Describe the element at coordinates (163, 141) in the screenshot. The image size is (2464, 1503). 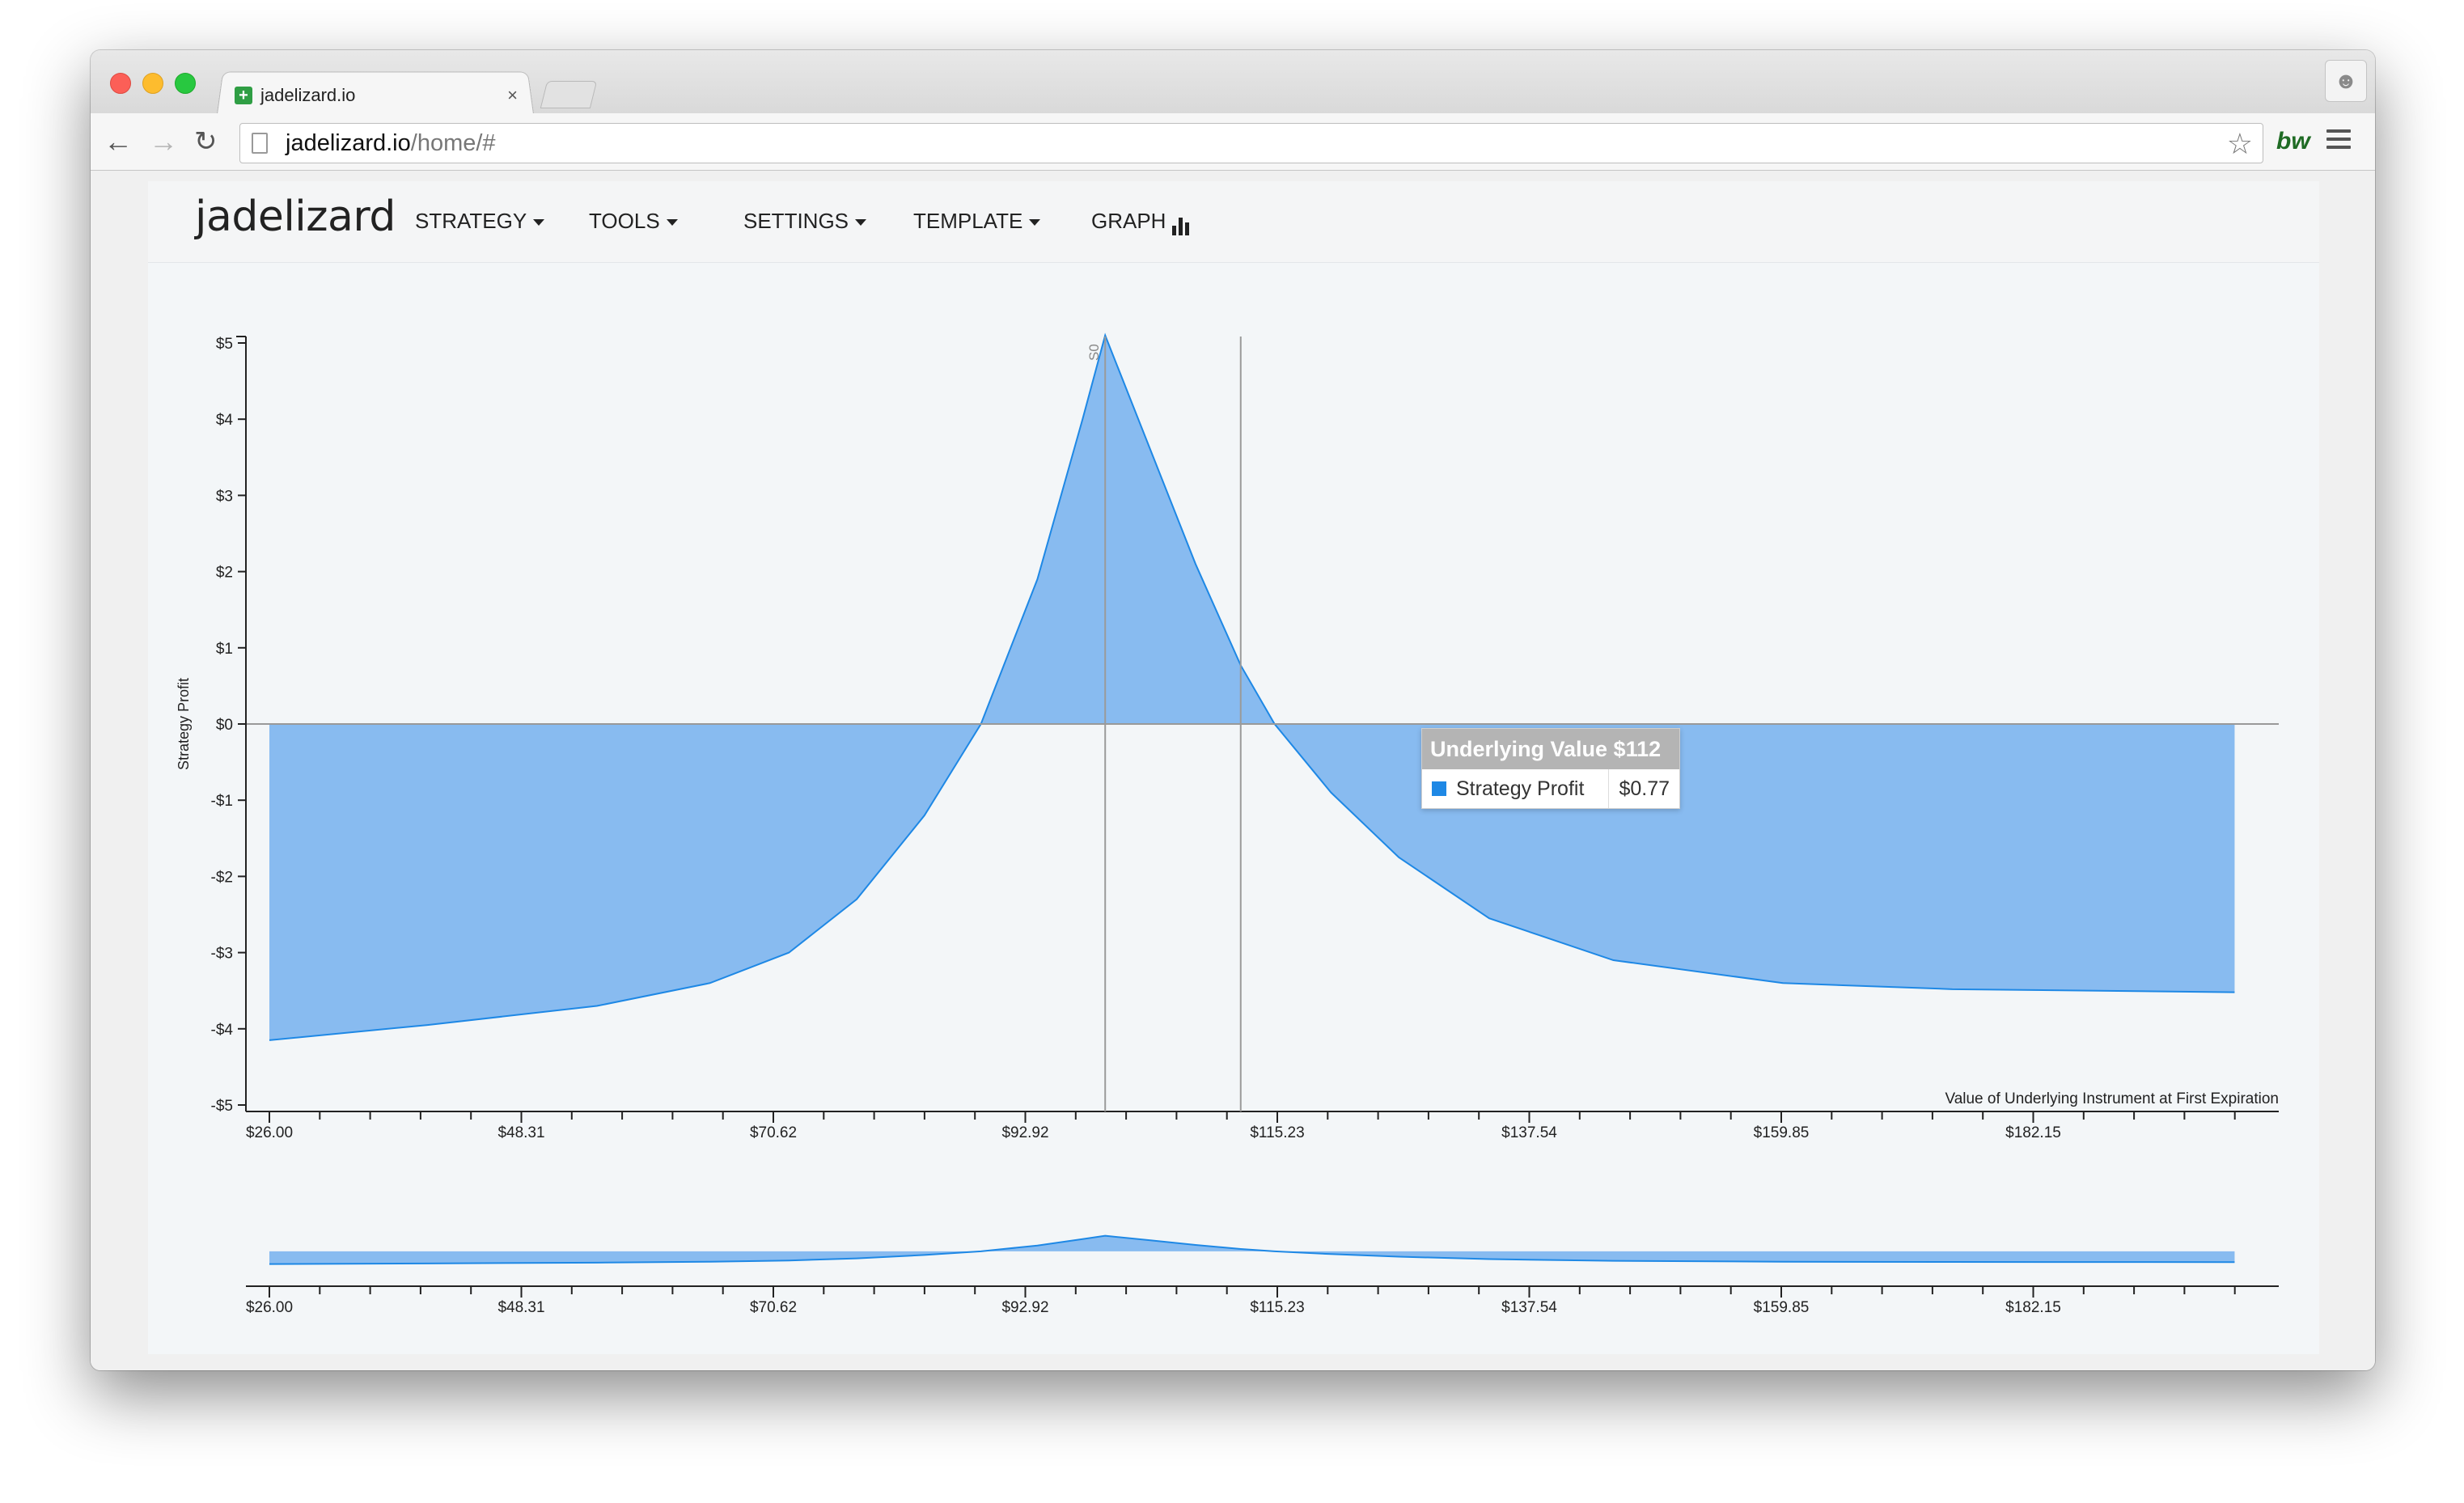
I see `forward-arrow-icon: →` at that location.